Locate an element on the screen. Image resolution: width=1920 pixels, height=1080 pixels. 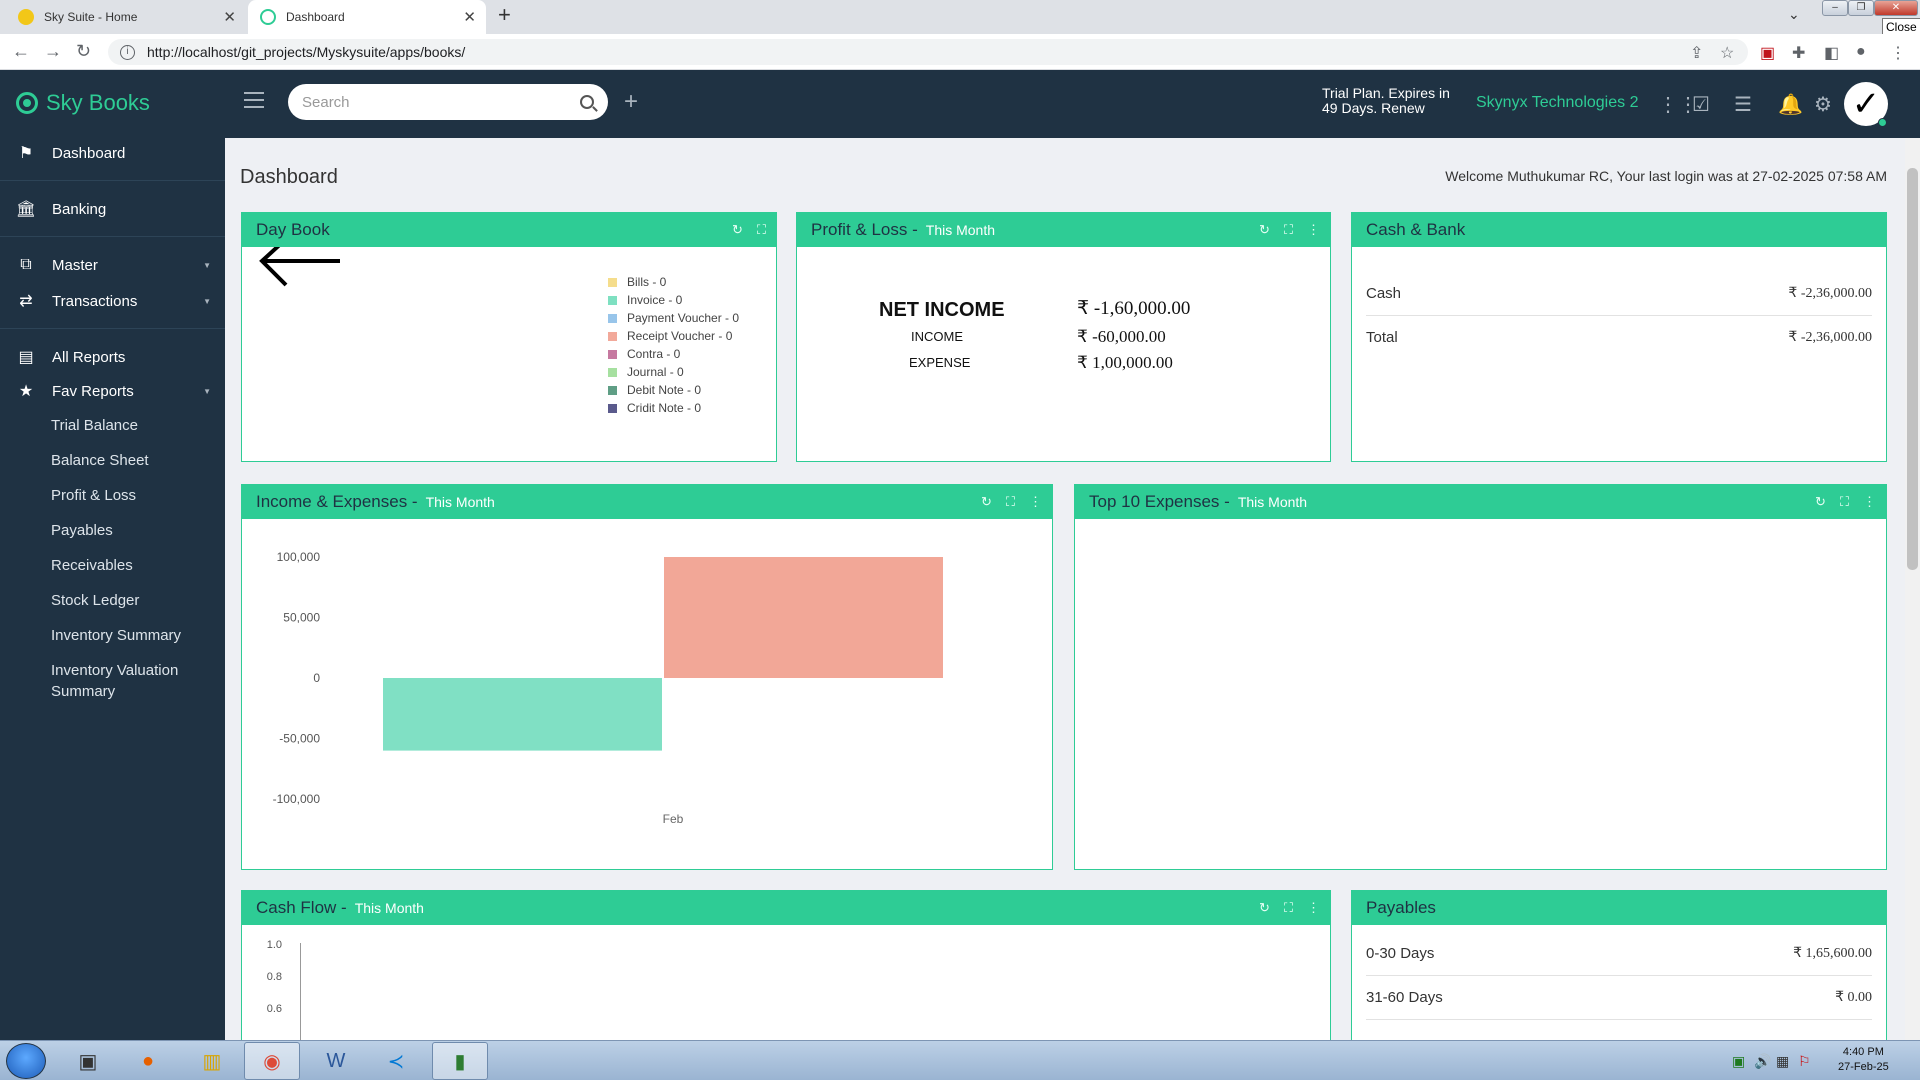
sidebar-item-balance-sheet: Balance Sheet is located at coordinates (136, 460).